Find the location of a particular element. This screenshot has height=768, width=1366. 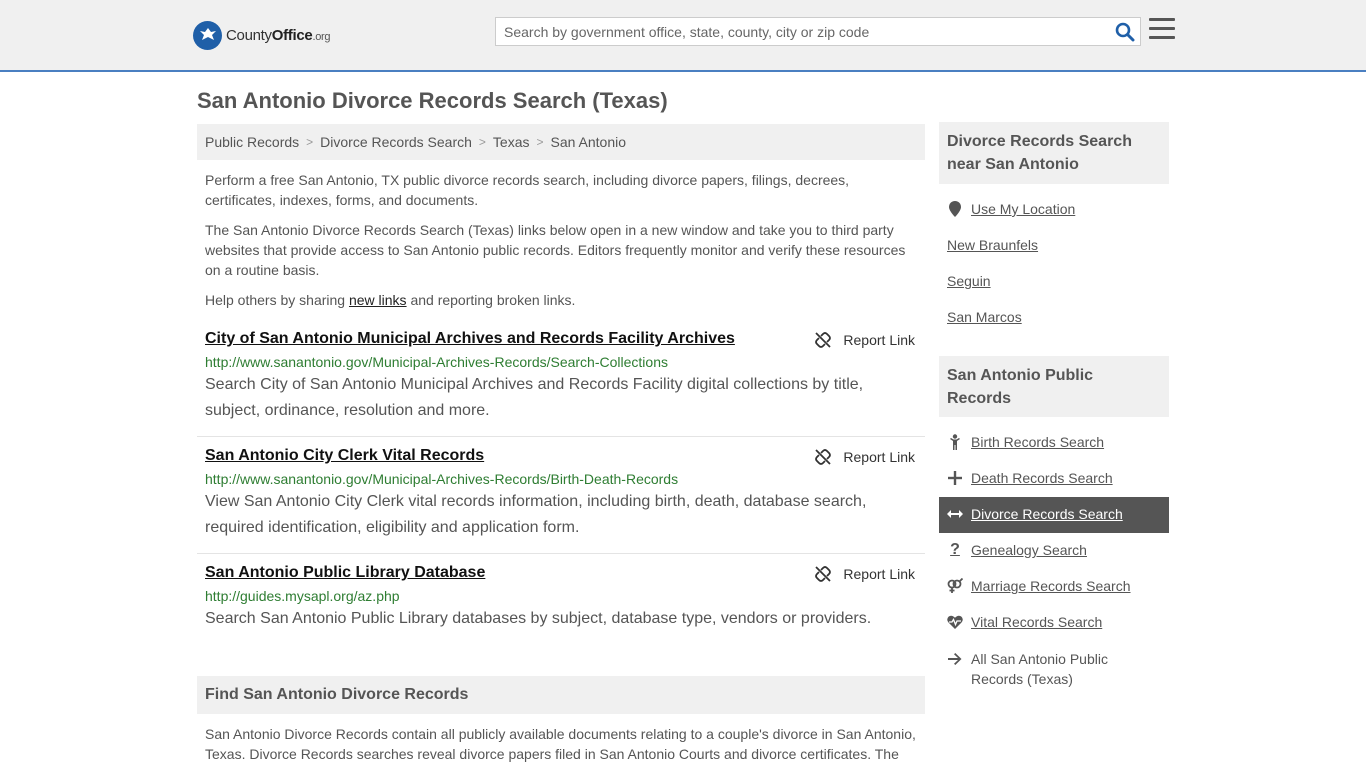

breadcrumb-texas: Texas is located at coordinates (511, 142).